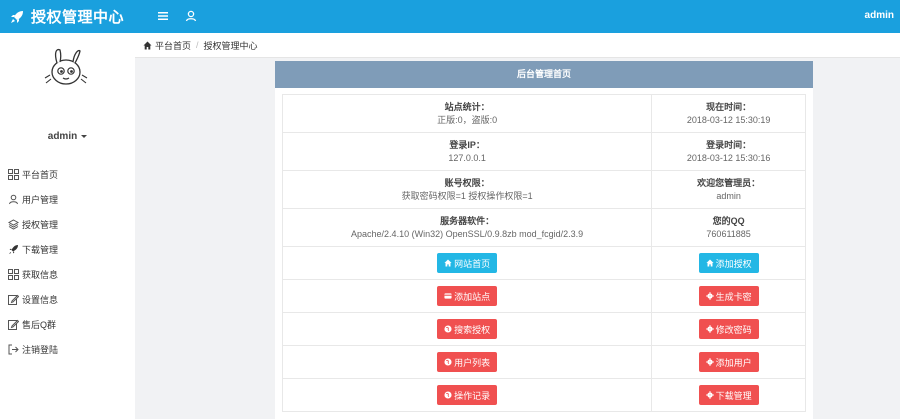 The height and width of the screenshot is (419, 900). What do you see at coordinates (78, 17) in the screenshot?
I see `app-title: 授权管理中心` at bounding box center [78, 17].